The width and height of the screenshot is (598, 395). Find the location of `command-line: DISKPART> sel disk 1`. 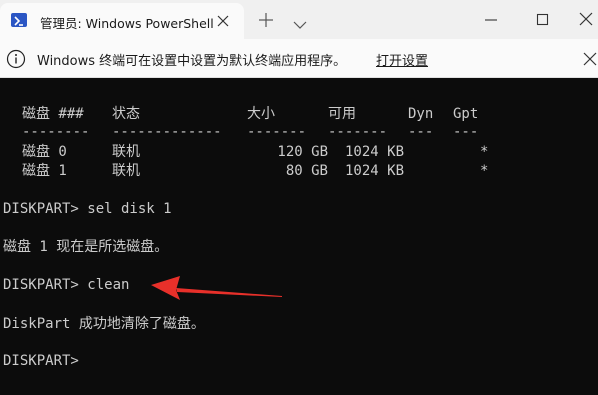

command-line: DISKPART> sel disk 1 is located at coordinates (87, 209).